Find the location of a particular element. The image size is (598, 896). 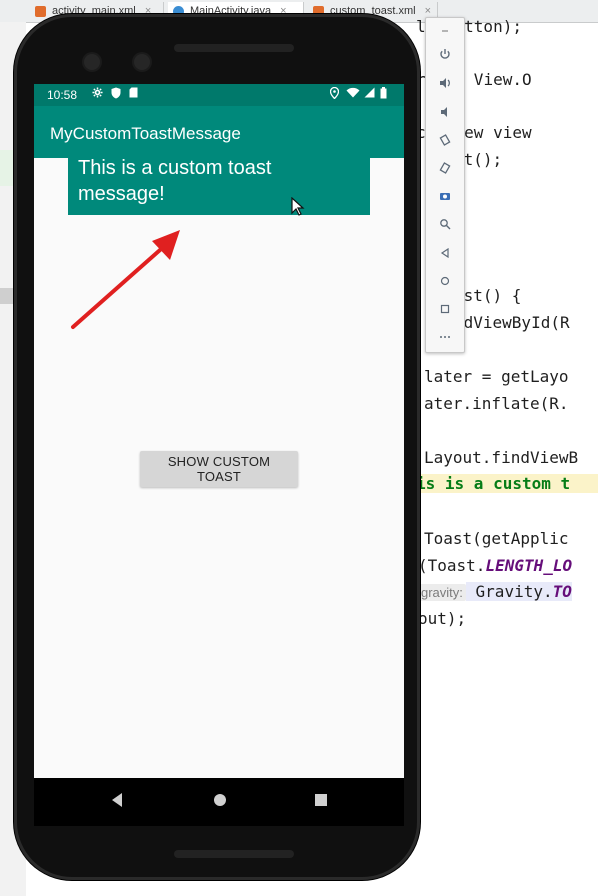

close-icon is located at coordinates (445, 33).